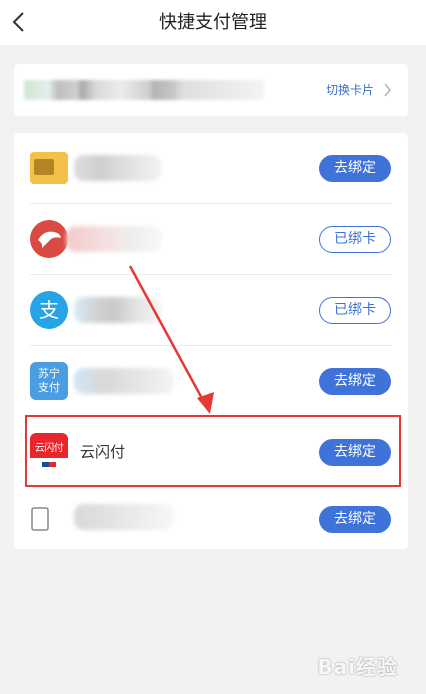 The image size is (426, 694). I want to click on blurred-account-number, so click(144, 90).